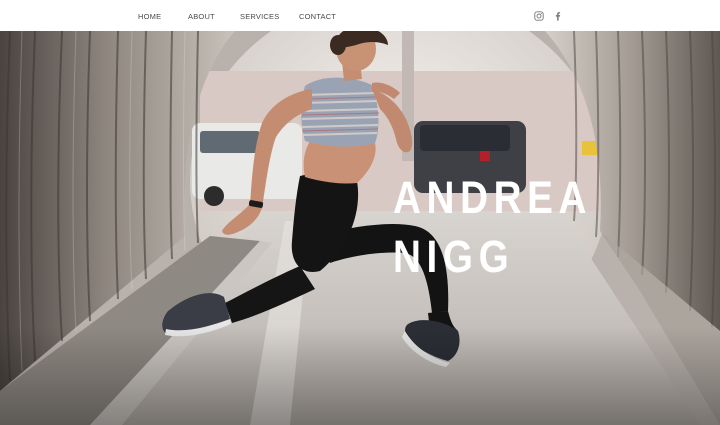 This screenshot has height=425, width=720. Describe the element at coordinates (201, 16) in the screenshot. I see `nav-link-about: ABOUT` at that location.